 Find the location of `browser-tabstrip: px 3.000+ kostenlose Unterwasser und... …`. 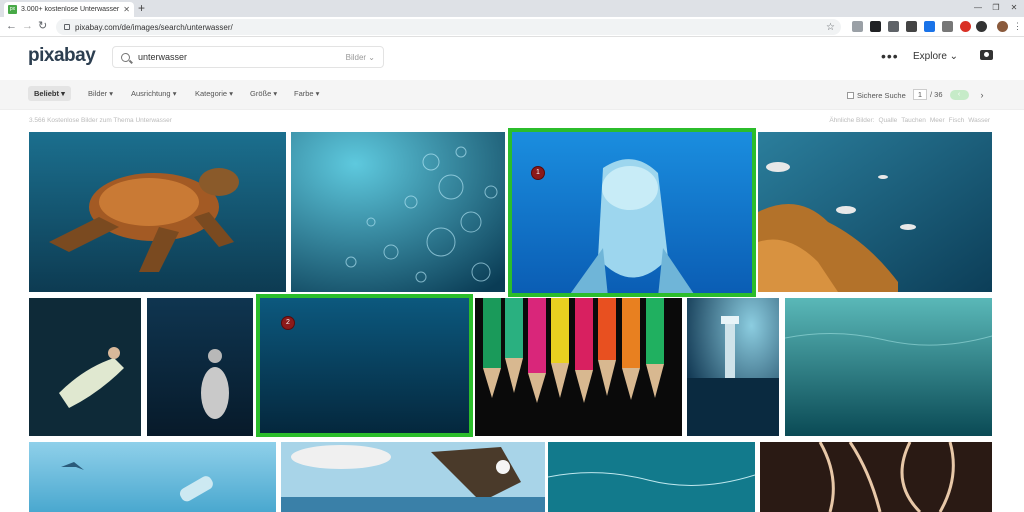

browser-tabstrip: px 3.000+ kostenlose Unterwasser und... … is located at coordinates (512, 8).